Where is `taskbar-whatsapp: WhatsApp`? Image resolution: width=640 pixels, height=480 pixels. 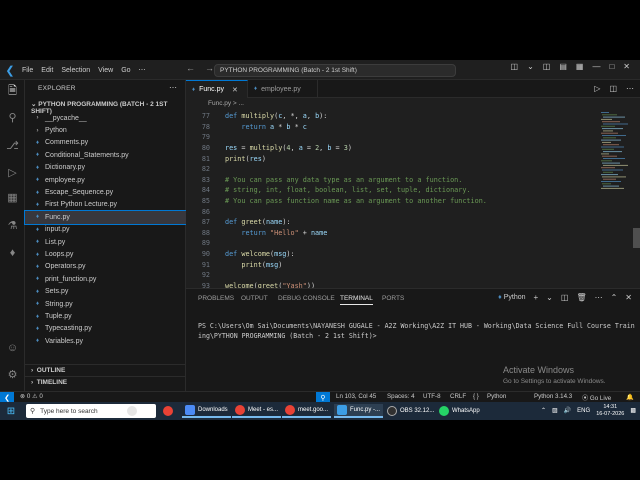 taskbar-whatsapp: WhatsApp is located at coordinates (459, 411).